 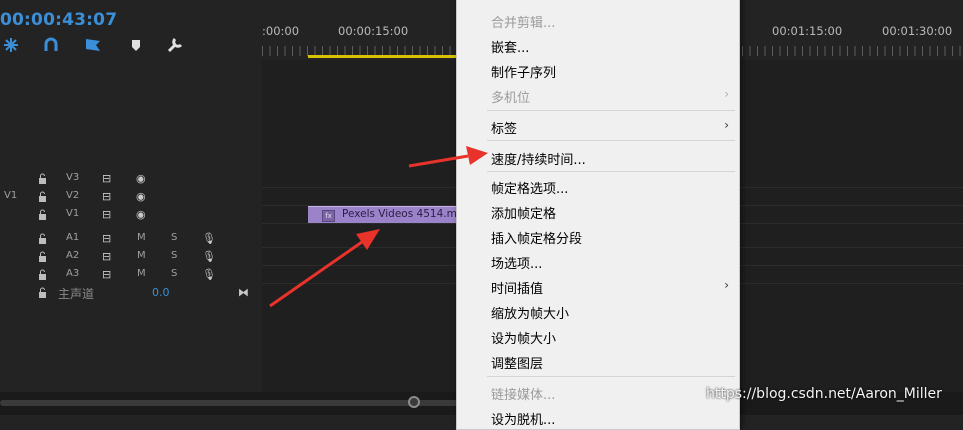 I want to click on ruler-label: 00:01:15:00, so click(x=807, y=31).